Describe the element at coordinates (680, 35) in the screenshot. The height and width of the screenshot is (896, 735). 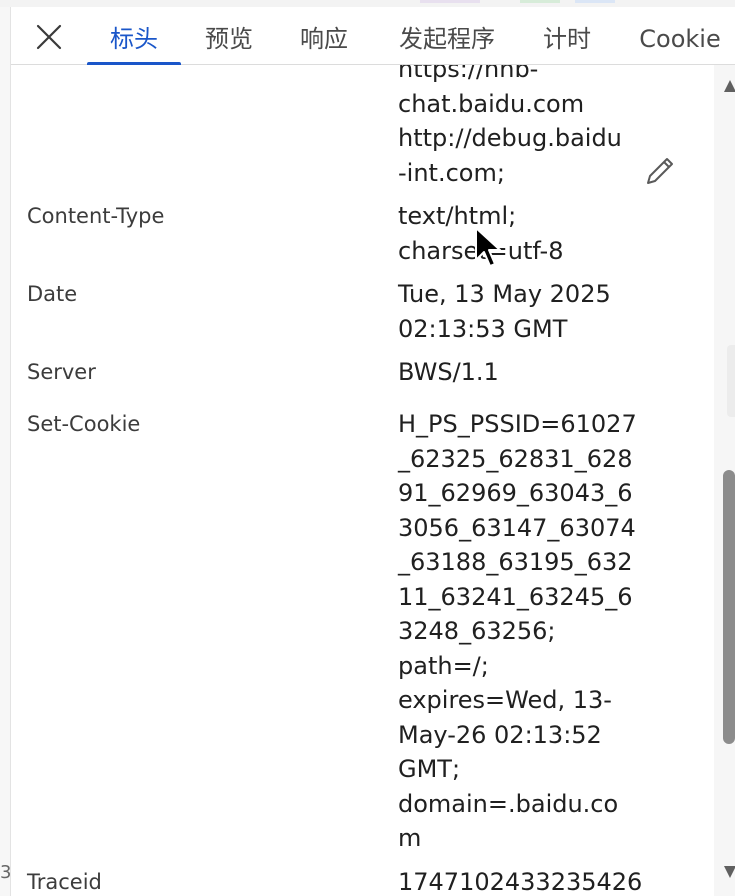
I see `tab-cookies: Cookie` at that location.